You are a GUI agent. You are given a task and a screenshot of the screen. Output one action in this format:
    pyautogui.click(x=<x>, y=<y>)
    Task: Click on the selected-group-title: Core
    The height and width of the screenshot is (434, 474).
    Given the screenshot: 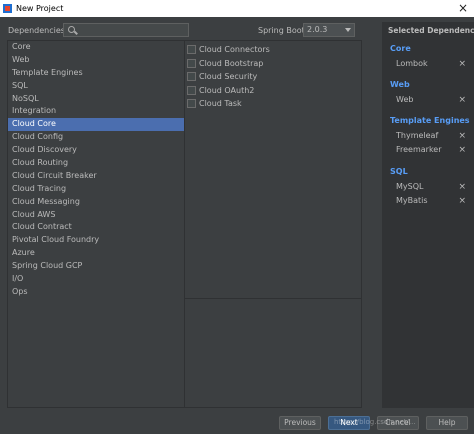 What is the action you would take?
    pyautogui.click(x=400, y=48)
    